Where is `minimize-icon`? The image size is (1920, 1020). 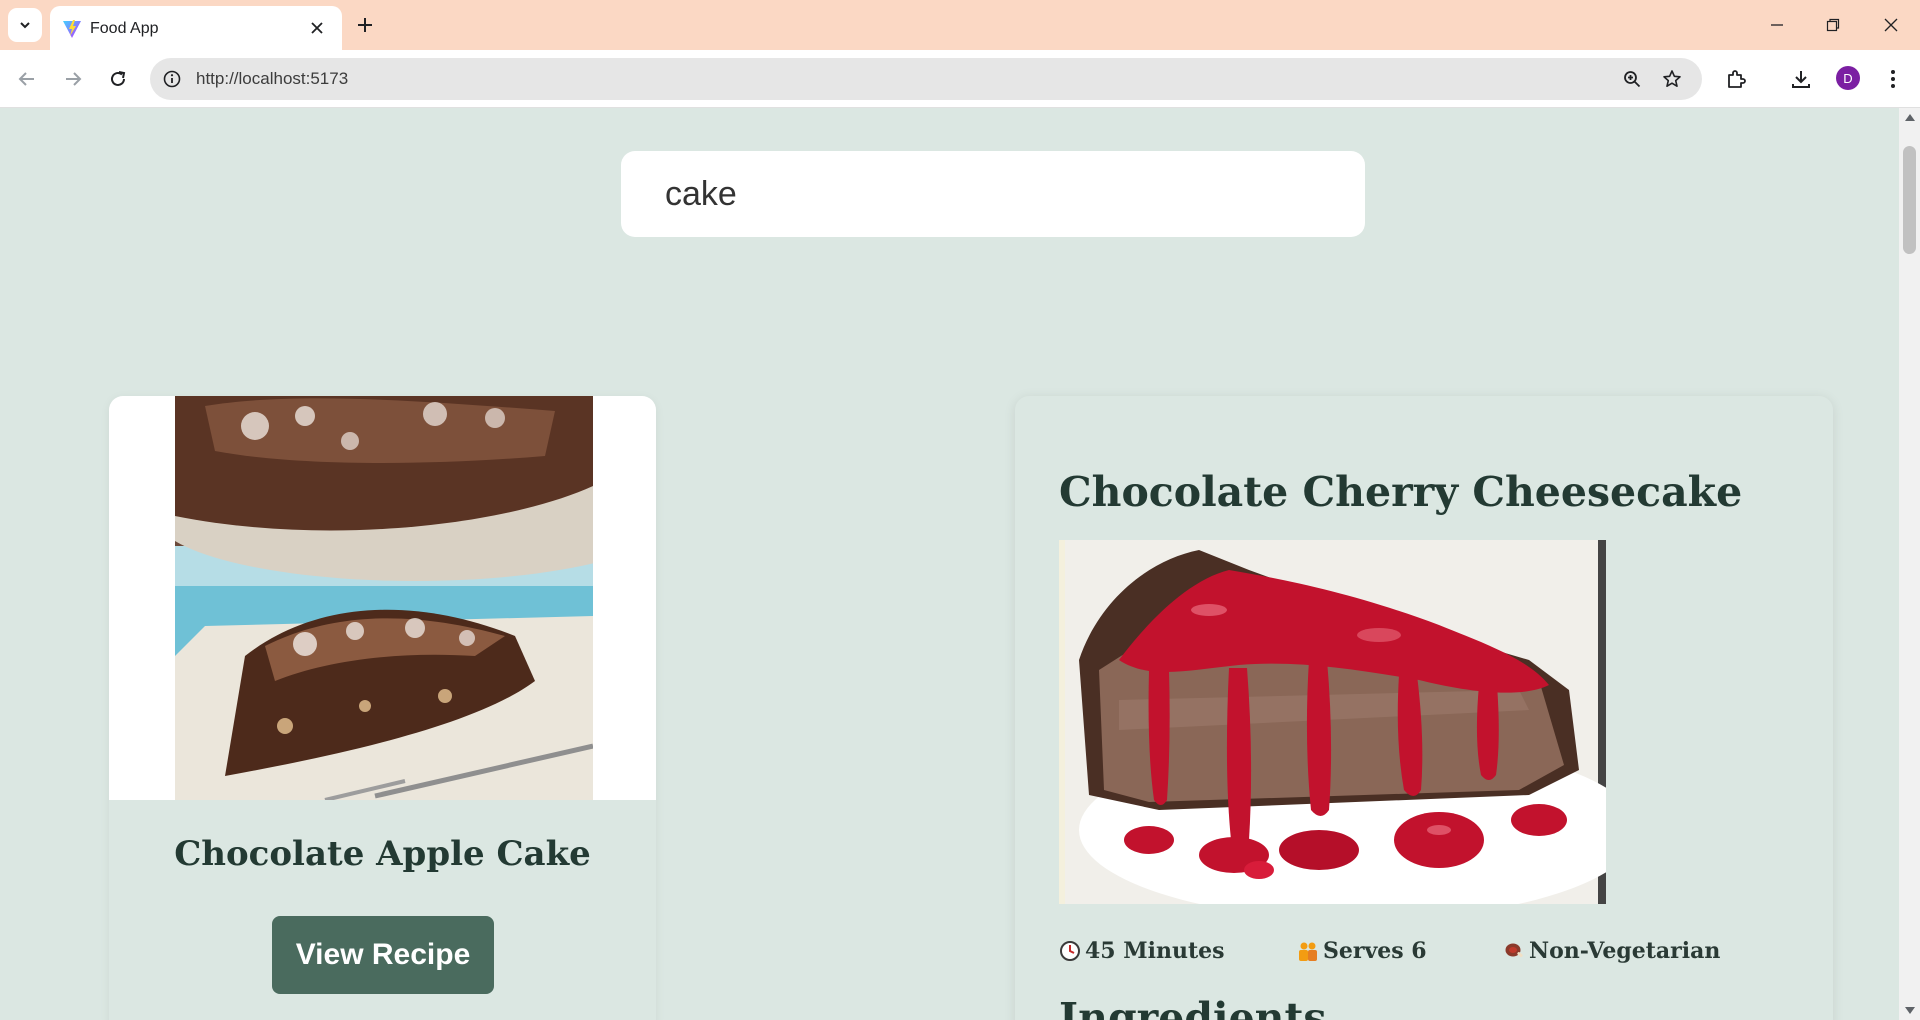 minimize-icon is located at coordinates (1777, 25).